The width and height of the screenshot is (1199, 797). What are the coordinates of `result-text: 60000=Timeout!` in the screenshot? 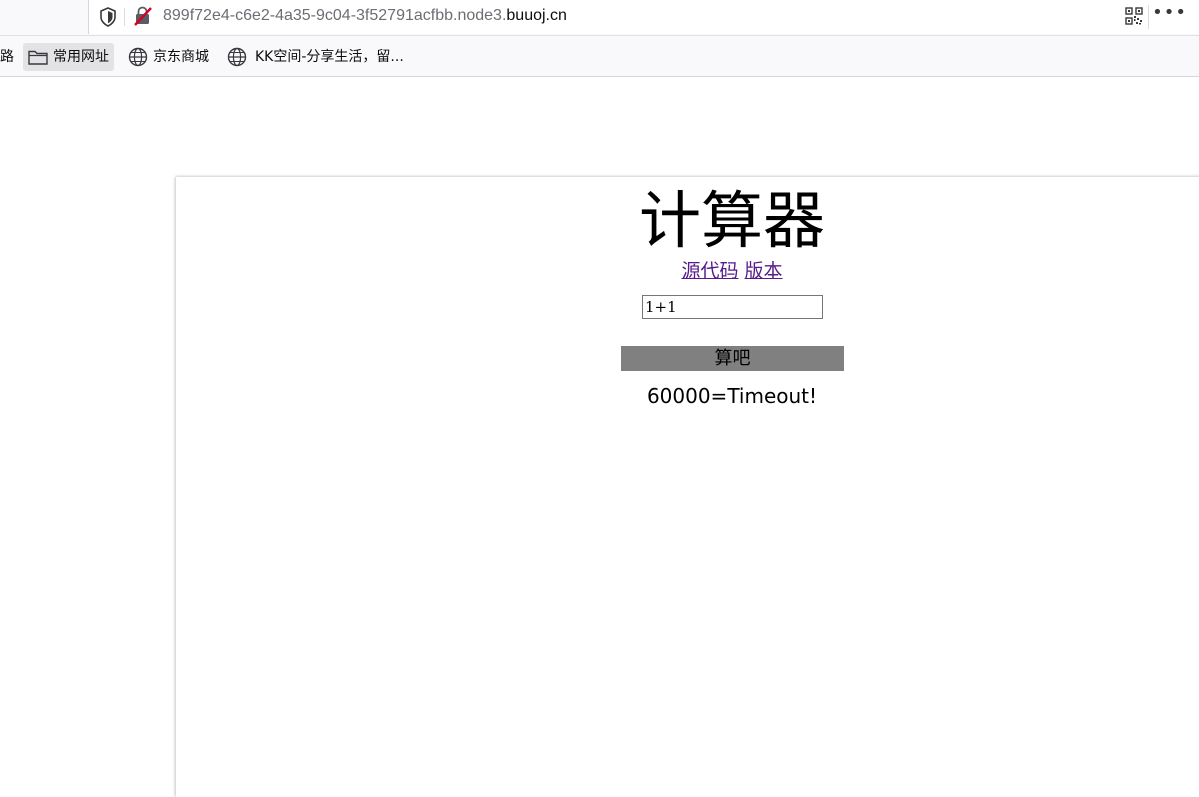 It's located at (732, 396).